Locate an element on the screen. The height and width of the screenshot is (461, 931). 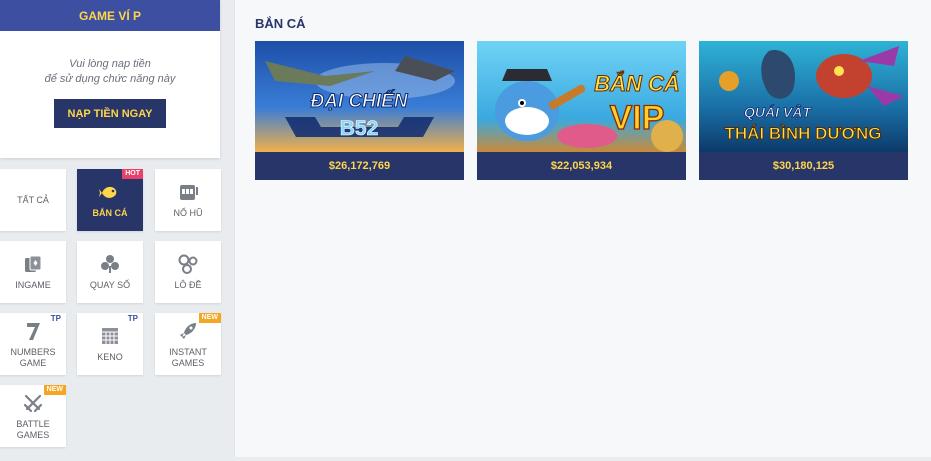
fish-icon is located at coordinates (110, 192).